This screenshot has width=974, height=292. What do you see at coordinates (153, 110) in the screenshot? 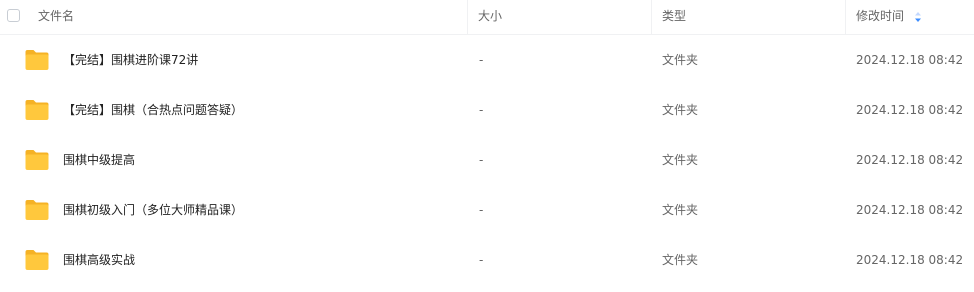
I see `file-name: 【完结】围棋（合热点问题答疑）` at bounding box center [153, 110].